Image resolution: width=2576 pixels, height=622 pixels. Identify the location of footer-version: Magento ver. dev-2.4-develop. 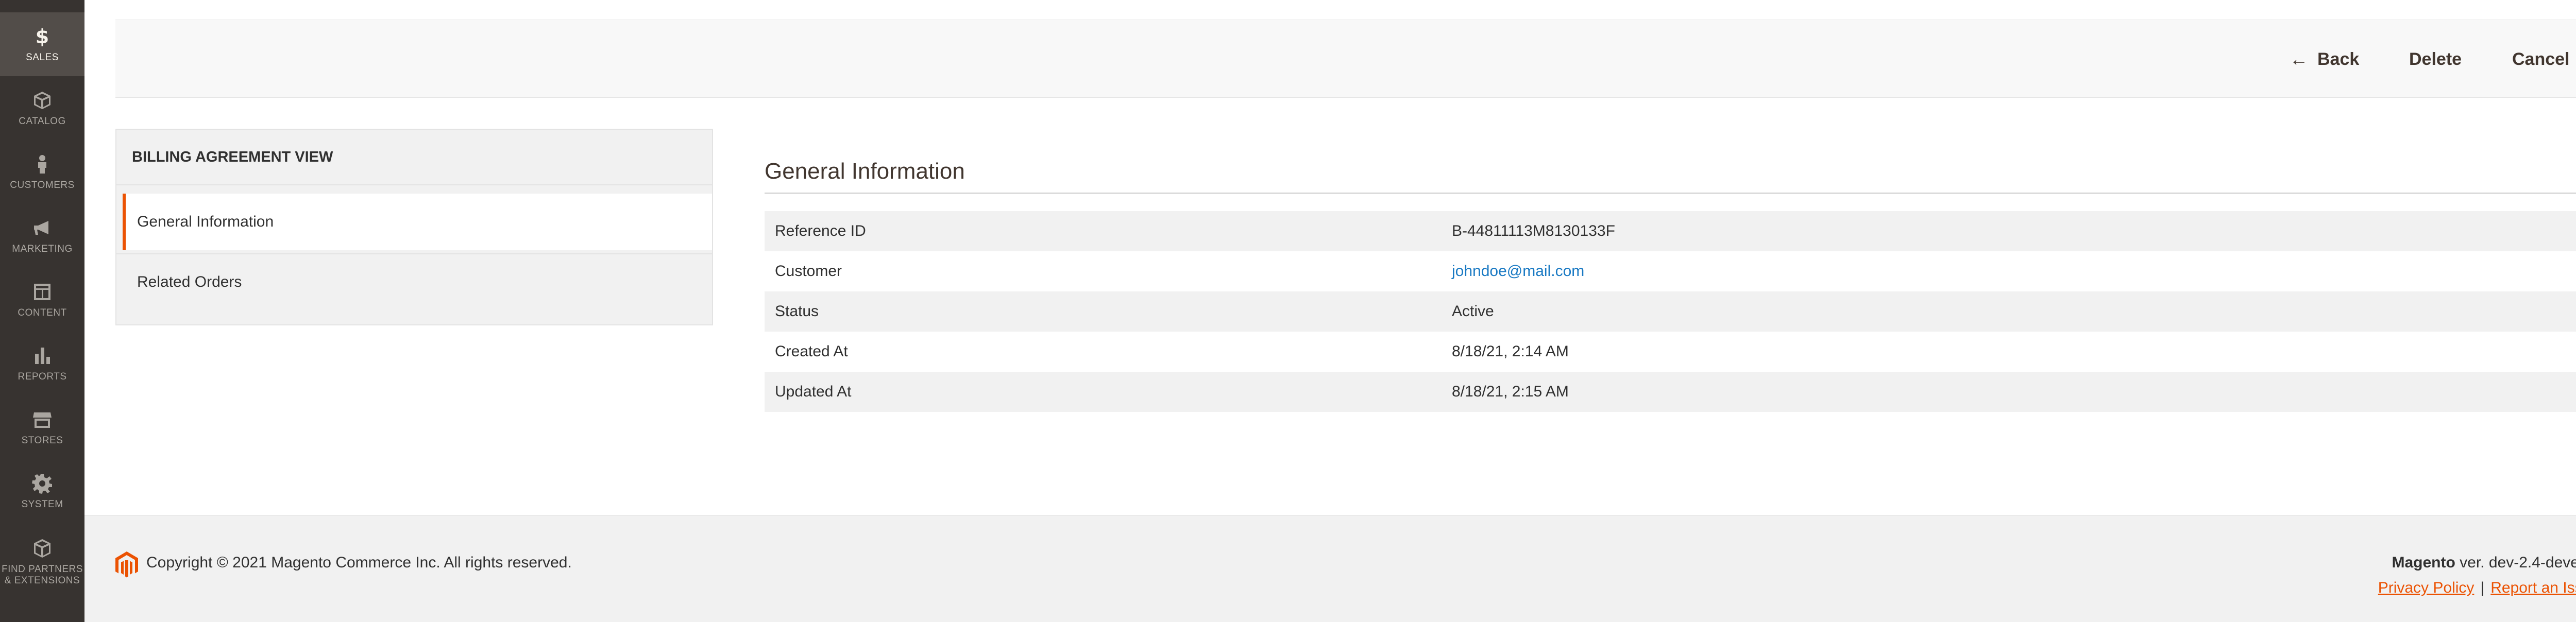
(2484, 563).